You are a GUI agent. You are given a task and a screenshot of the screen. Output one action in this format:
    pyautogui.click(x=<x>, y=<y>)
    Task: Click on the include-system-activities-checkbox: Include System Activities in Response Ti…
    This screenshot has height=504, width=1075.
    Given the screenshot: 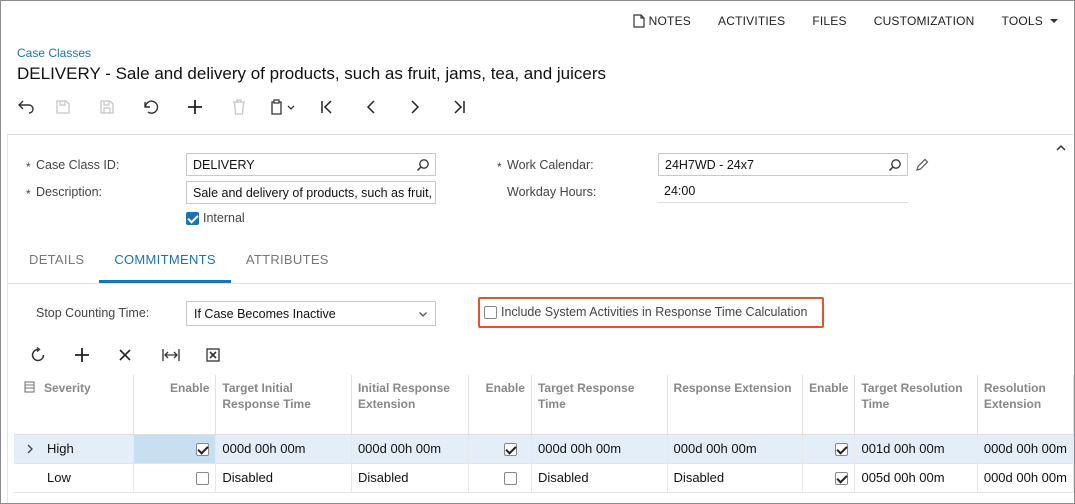 What is the action you would take?
    pyautogui.click(x=645, y=312)
    